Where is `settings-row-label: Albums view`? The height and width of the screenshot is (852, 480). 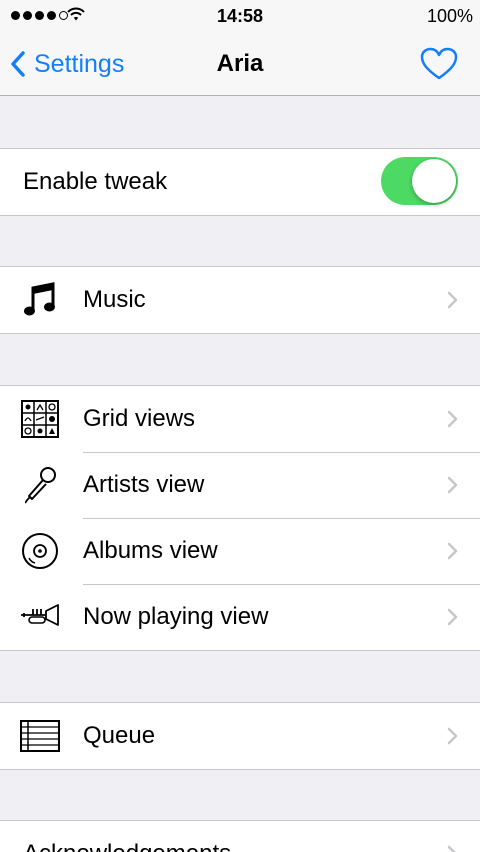 settings-row-label: Albums view is located at coordinates (150, 550).